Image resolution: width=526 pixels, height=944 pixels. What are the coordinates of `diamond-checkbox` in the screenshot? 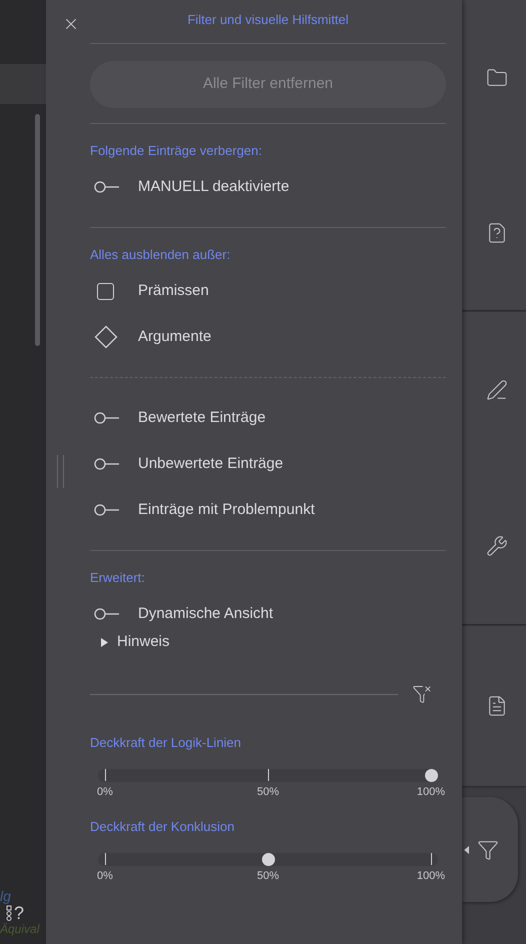 It's located at (106, 337).